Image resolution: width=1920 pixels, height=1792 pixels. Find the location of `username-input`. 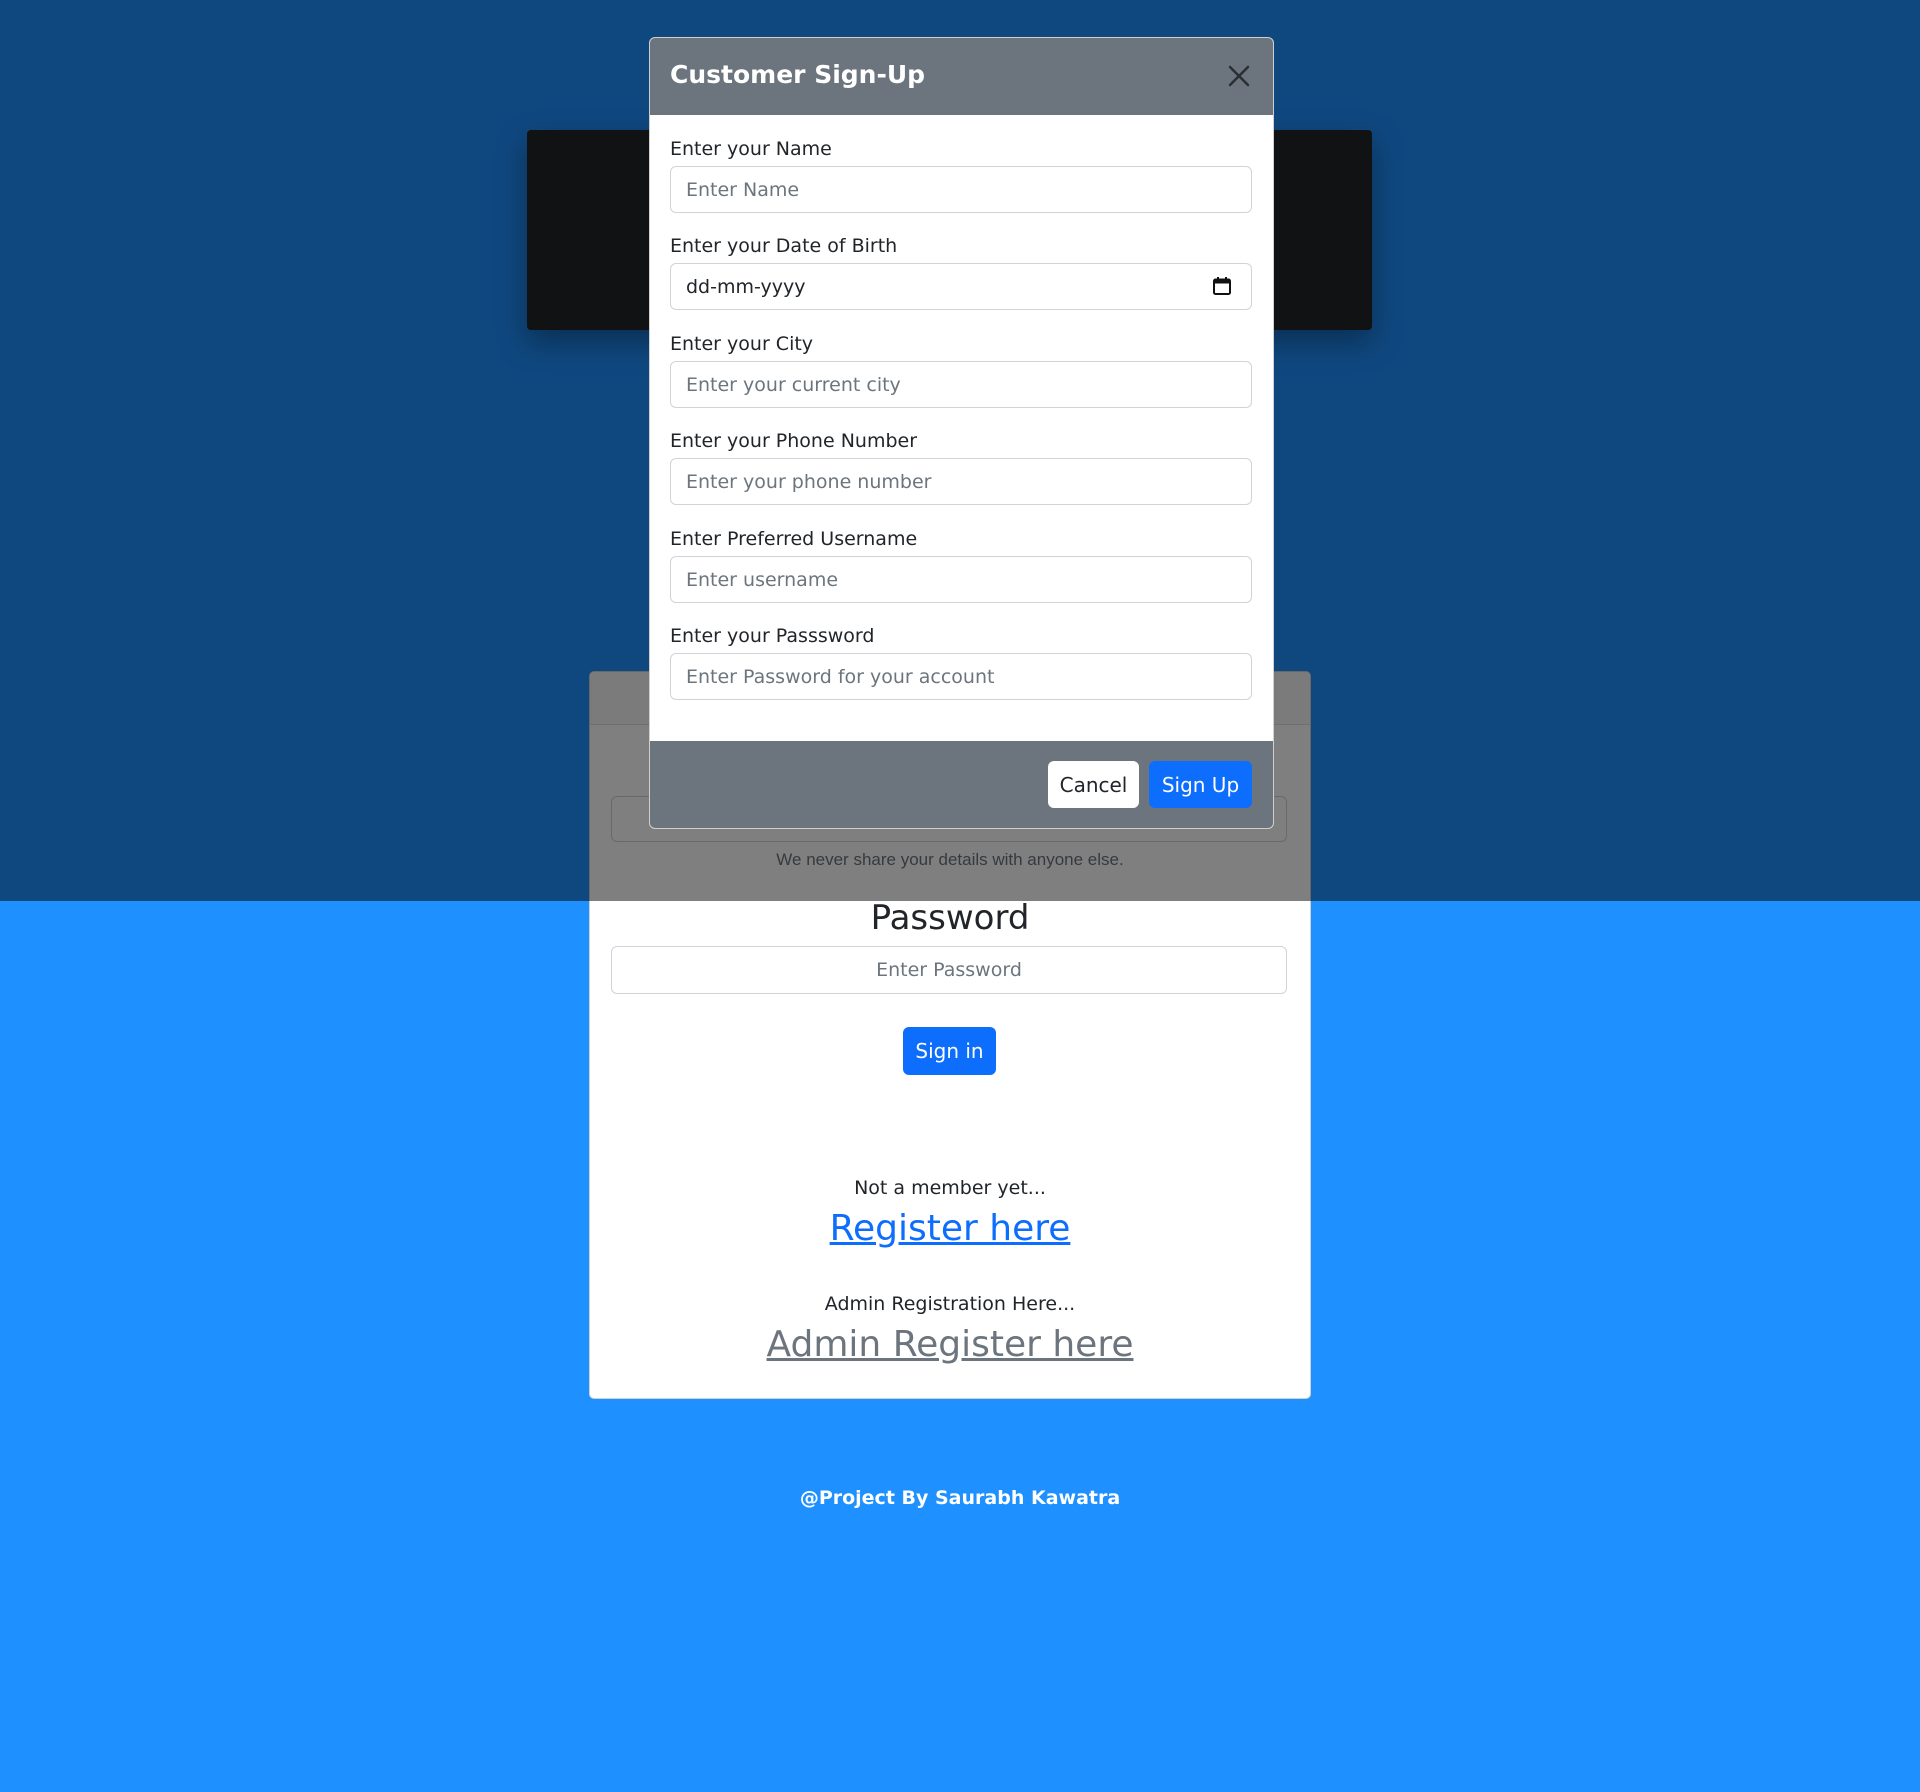

username-input is located at coordinates (961, 579).